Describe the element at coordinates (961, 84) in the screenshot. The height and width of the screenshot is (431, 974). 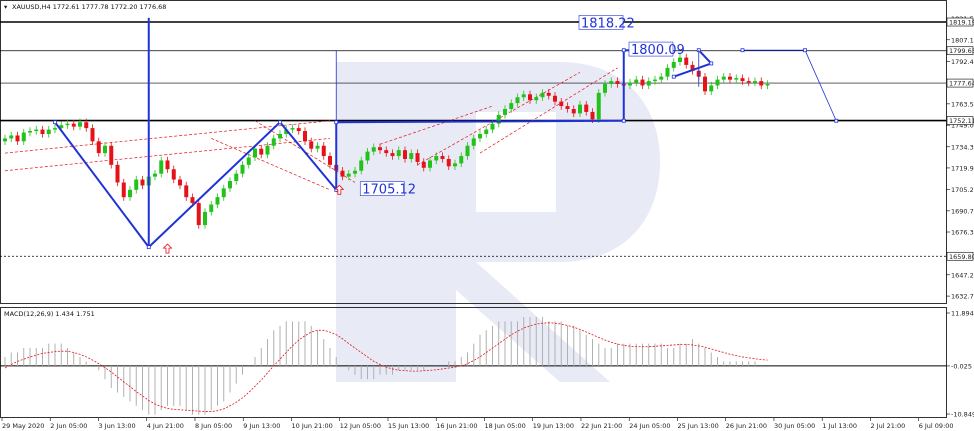
I see `level-price-label: 1777.64` at that location.